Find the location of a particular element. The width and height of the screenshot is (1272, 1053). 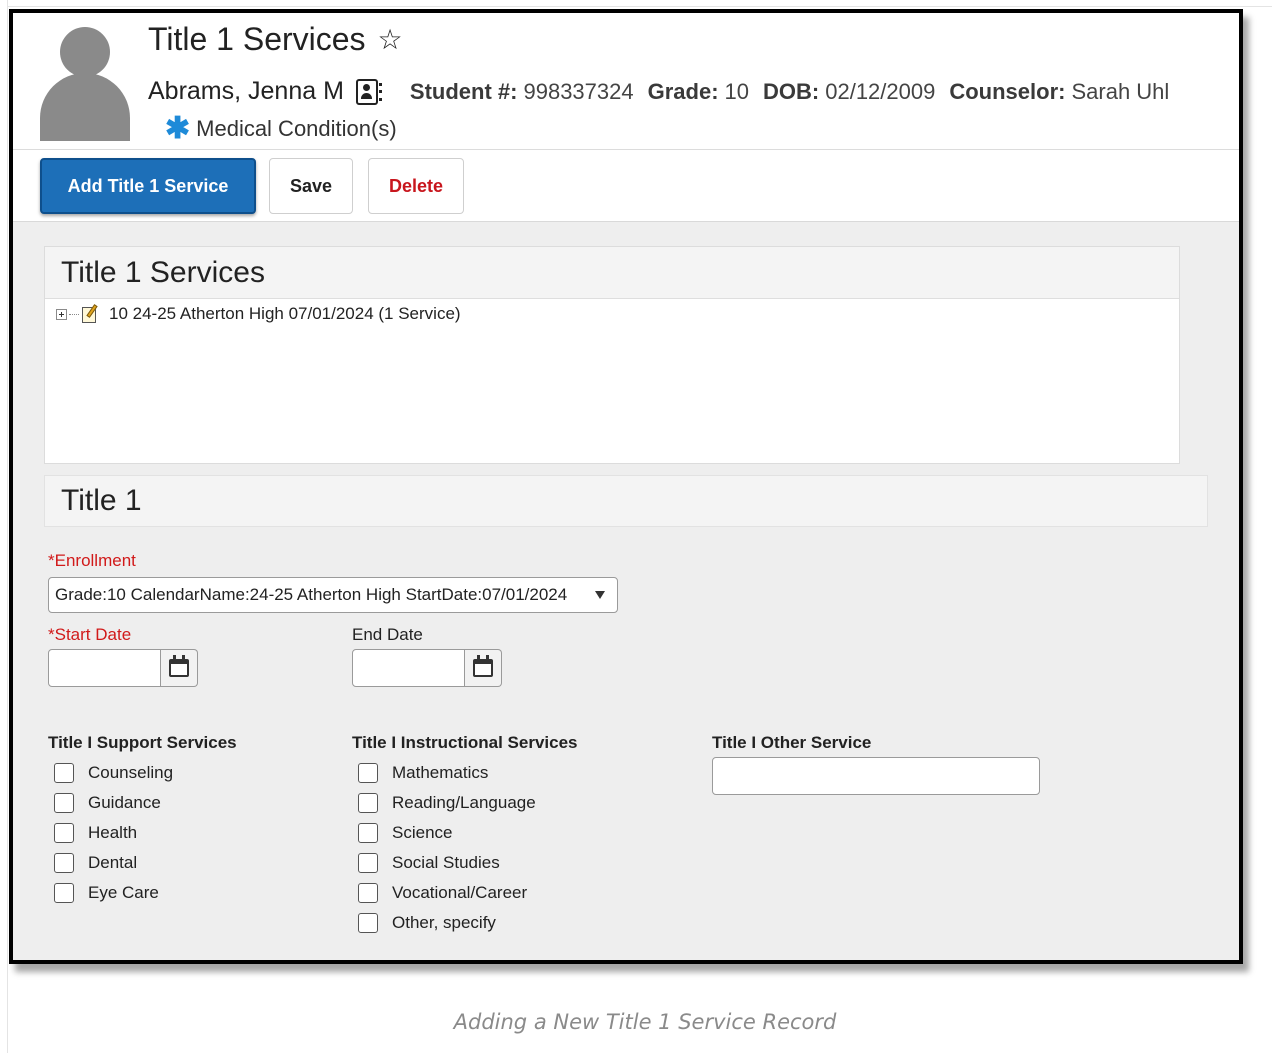

services-panel-heading: Title 1 Services is located at coordinates (612, 273).